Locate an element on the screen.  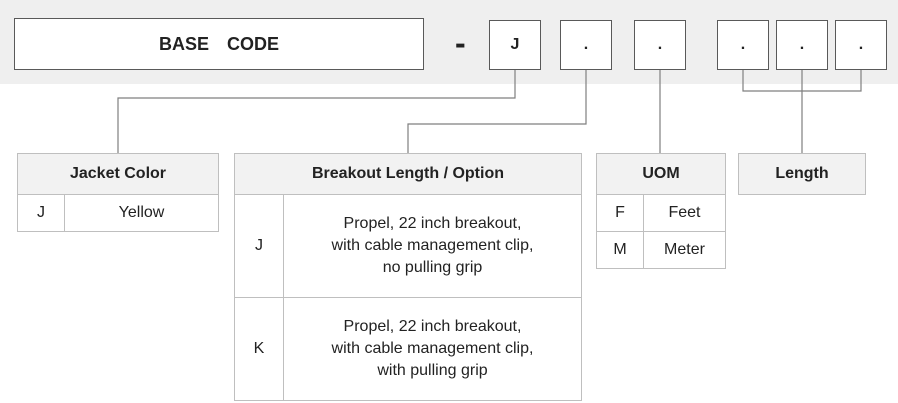
connector-jacket is located at coordinates (316, 111).